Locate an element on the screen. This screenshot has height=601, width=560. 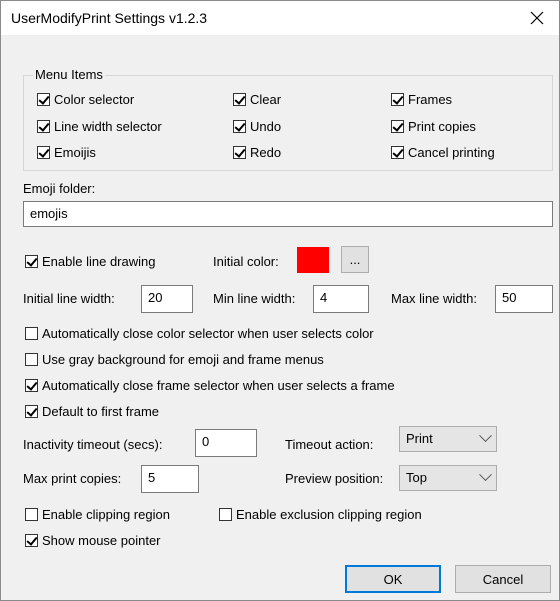
checkbox-label: Undo is located at coordinates (266, 126).